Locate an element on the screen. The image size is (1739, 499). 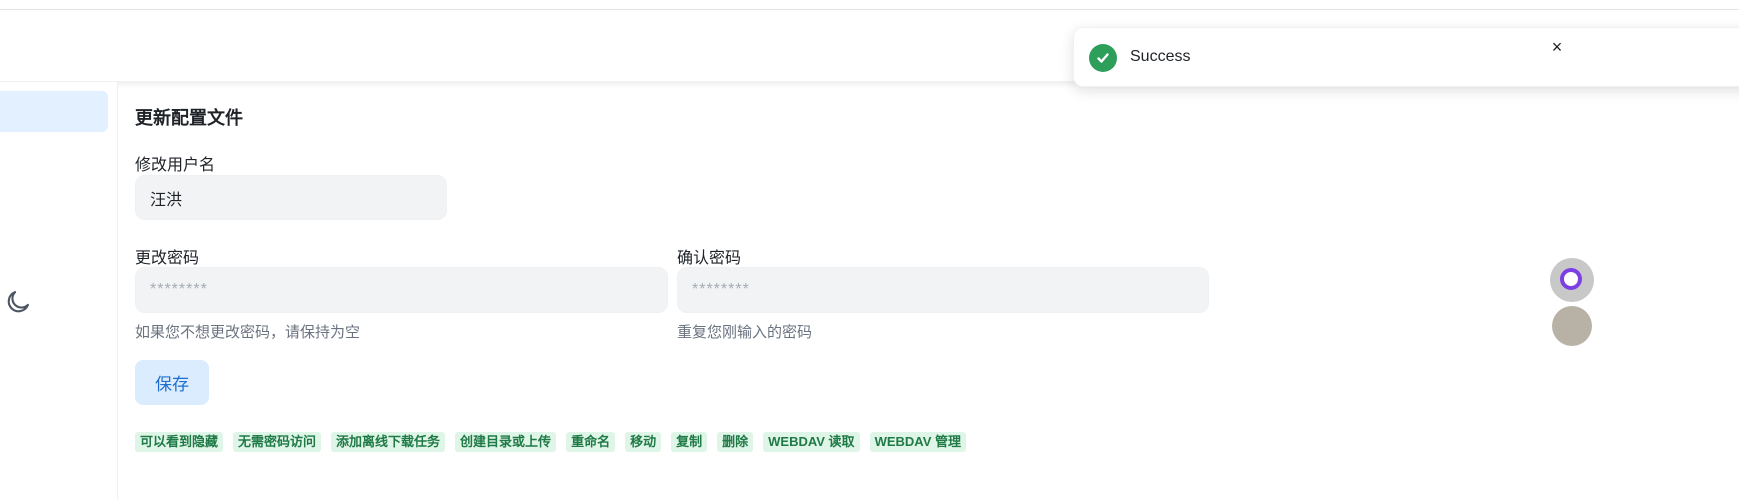
close-icon: × is located at coordinates (1557, 46).